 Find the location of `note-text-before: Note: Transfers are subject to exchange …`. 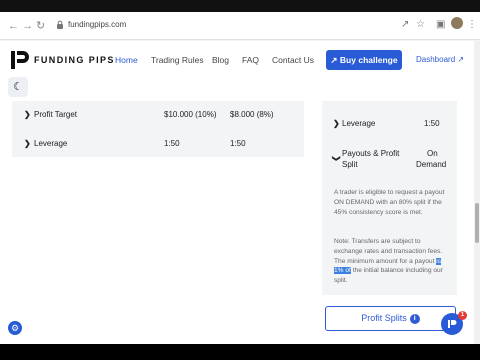

note-text-before: Note: Transfers are subject to exchange … is located at coordinates (388, 251).